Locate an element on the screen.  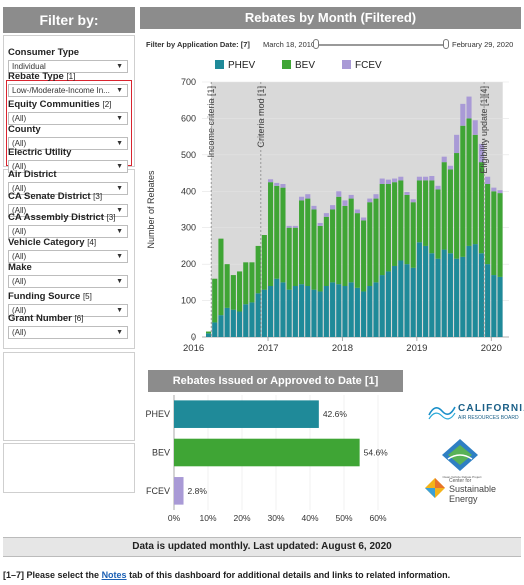
legend-item-bev: BEV is located at coordinates (298, 65).